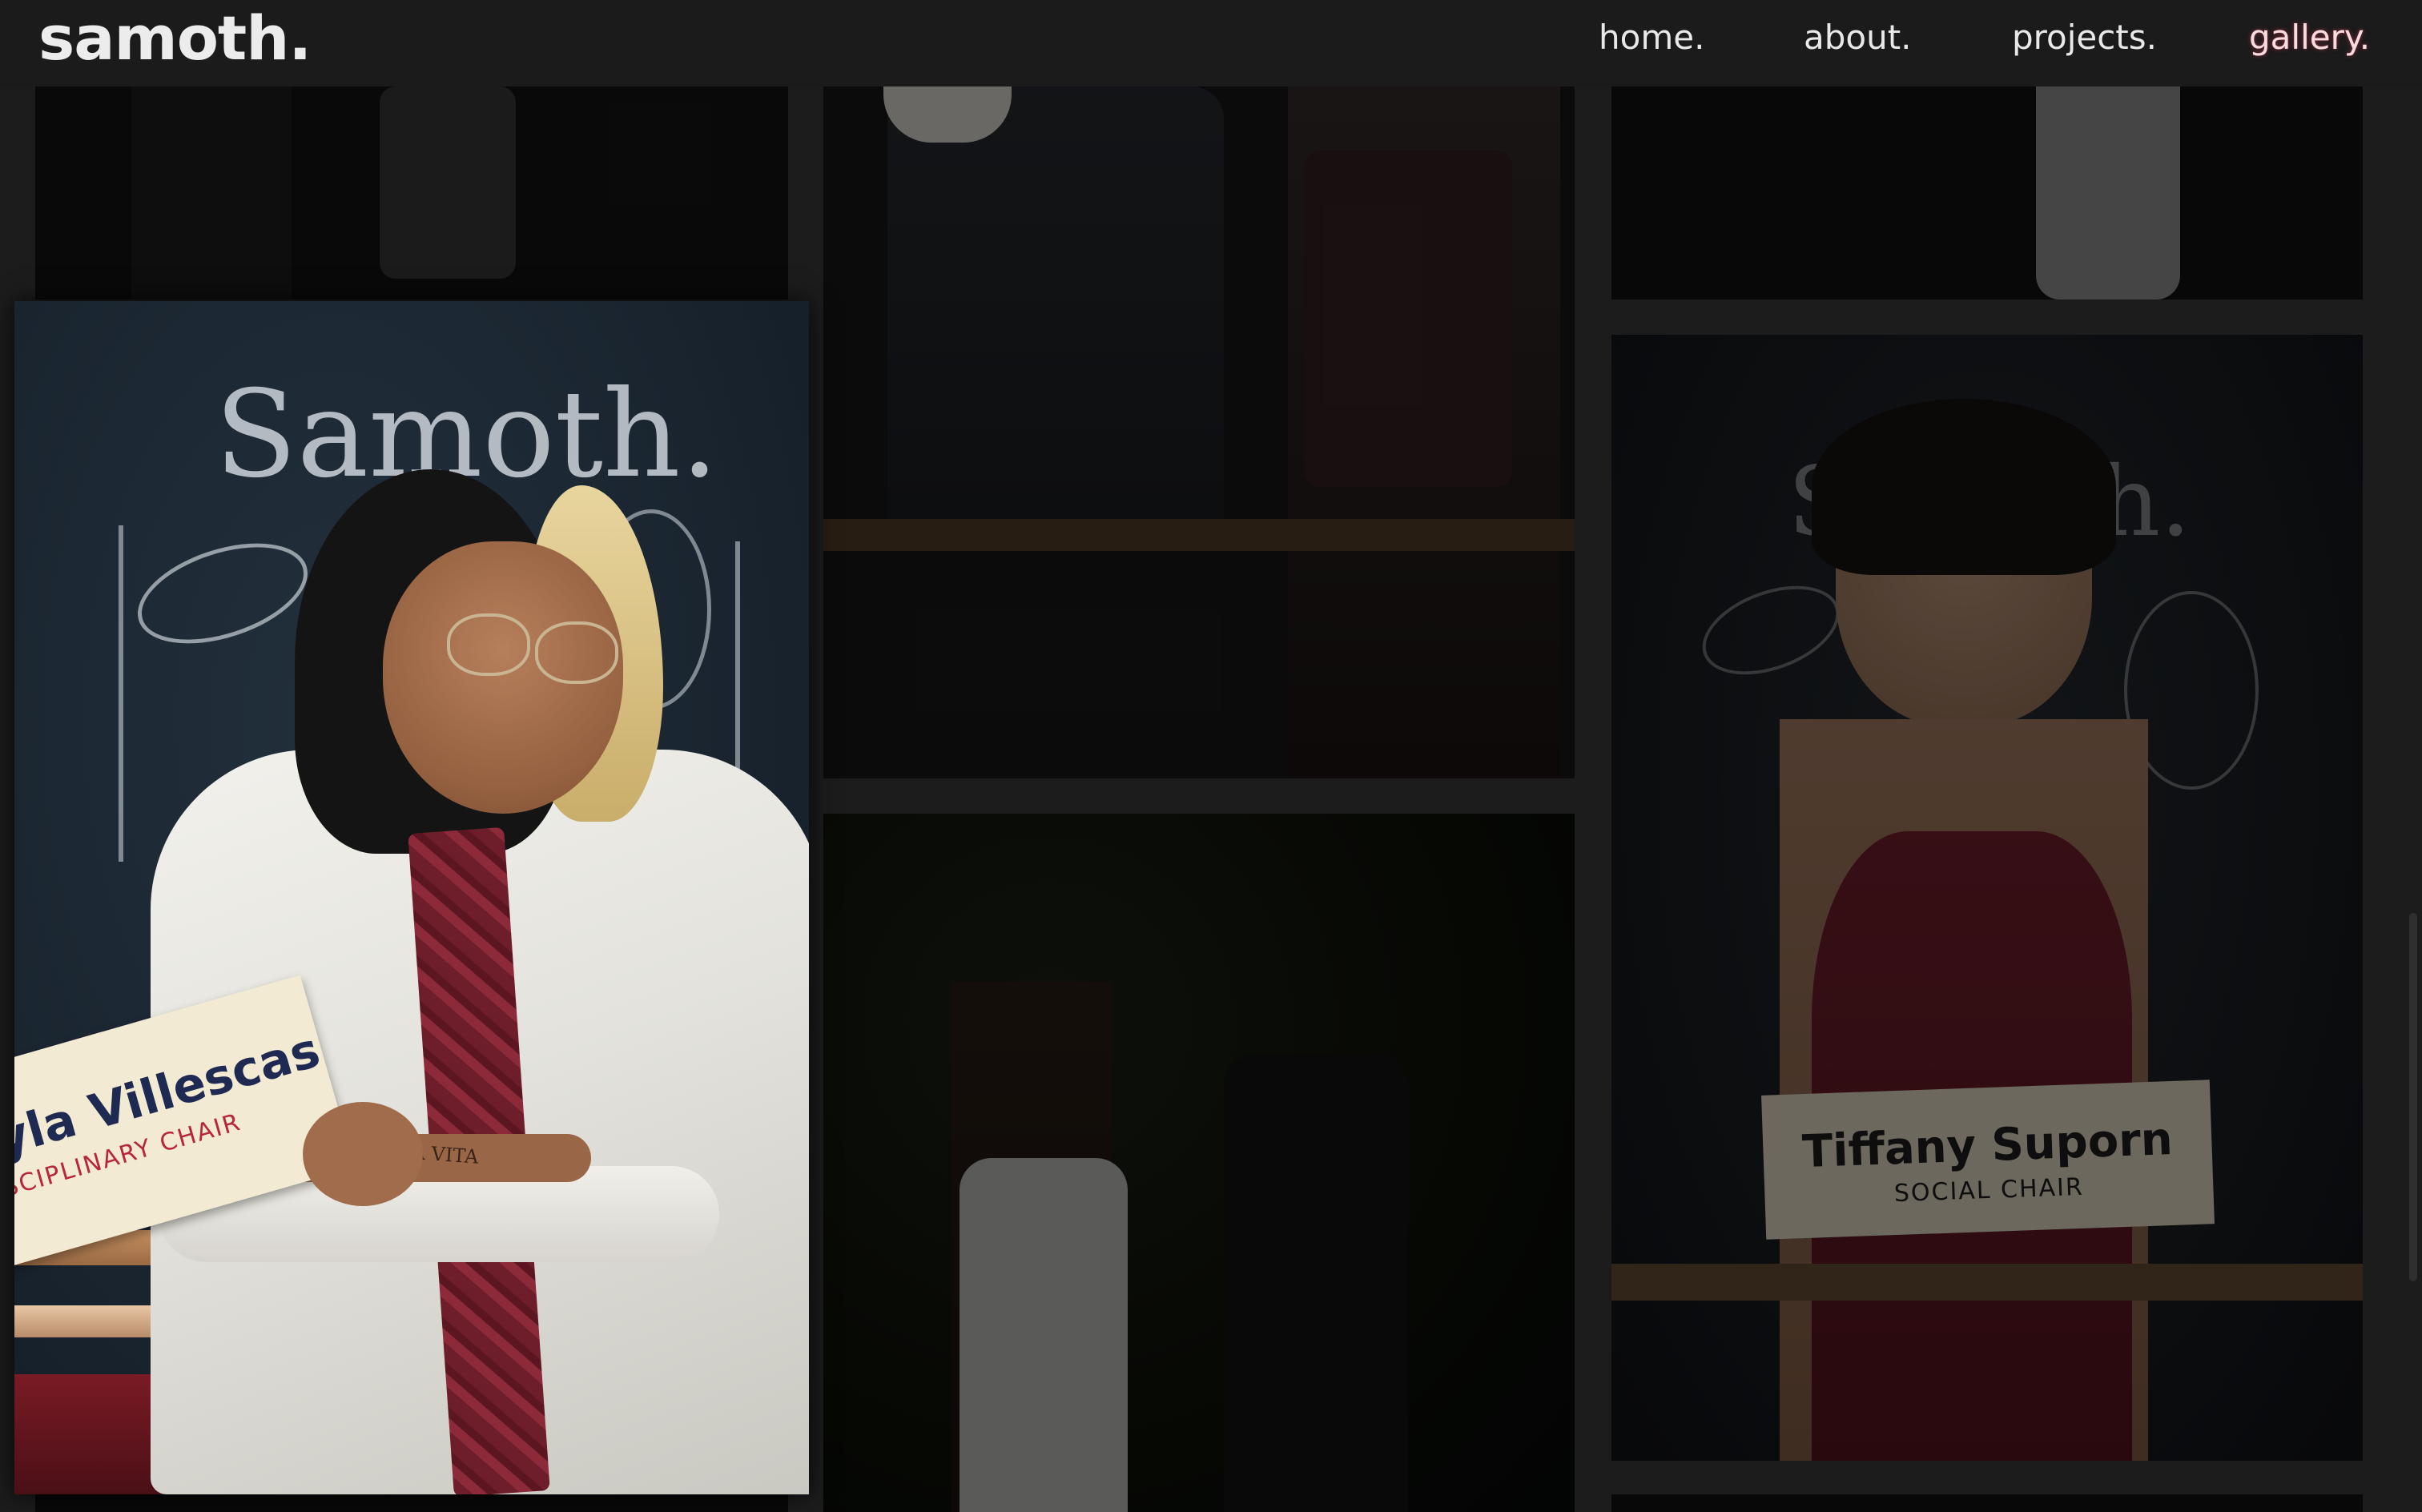 Image resolution: width=2422 pixels, height=1512 pixels. I want to click on nav-gallery-link: gallery., so click(2309, 37).